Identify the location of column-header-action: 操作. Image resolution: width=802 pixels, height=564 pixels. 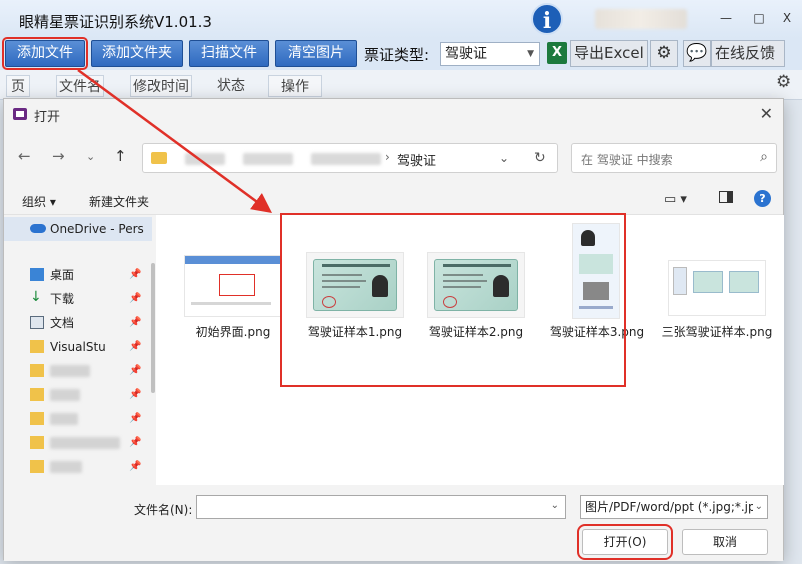
(295, 86).